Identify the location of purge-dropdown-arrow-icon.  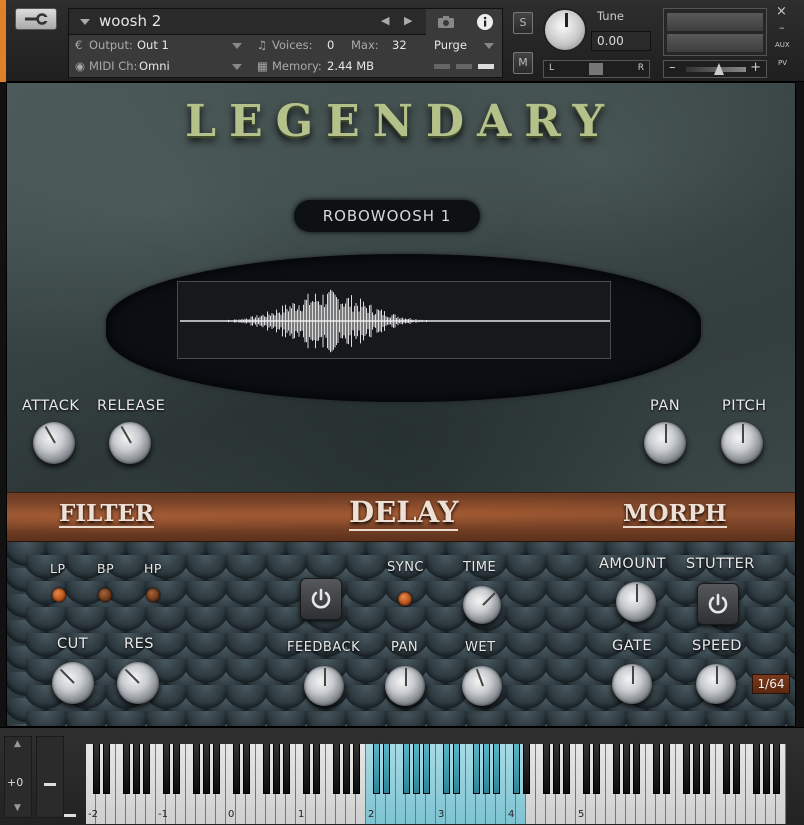
(489, 46).